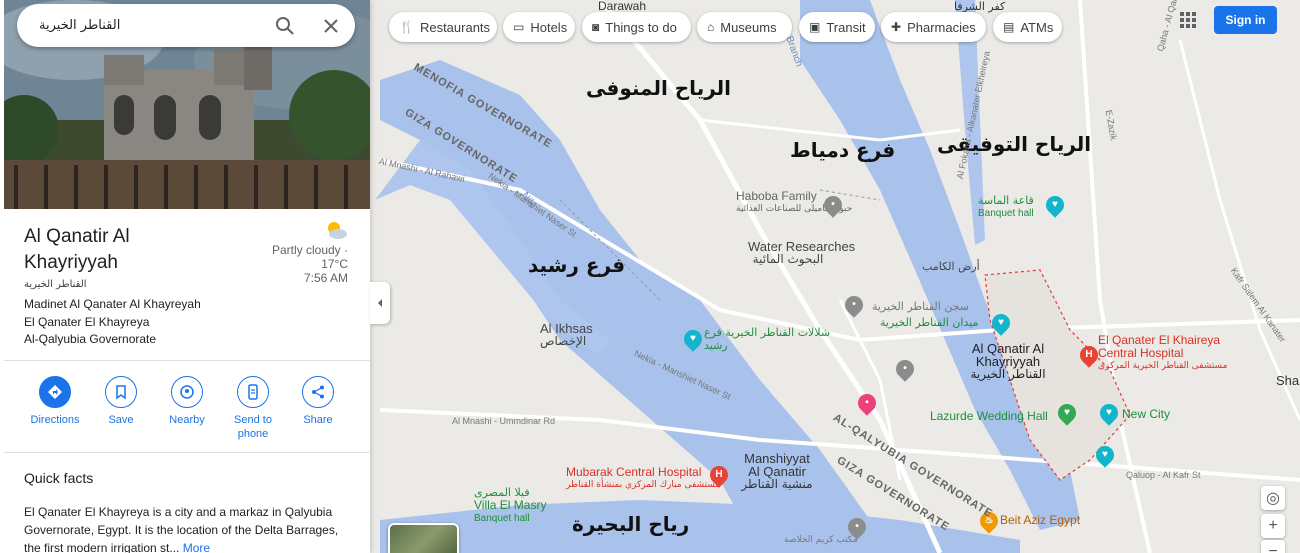 The width and height of the screenshot is (1300, 553). What do you see at coordinates (1273, 526) in the screenshot?
I see `zoom-in-button: +` at bounding box center [1273, 526].